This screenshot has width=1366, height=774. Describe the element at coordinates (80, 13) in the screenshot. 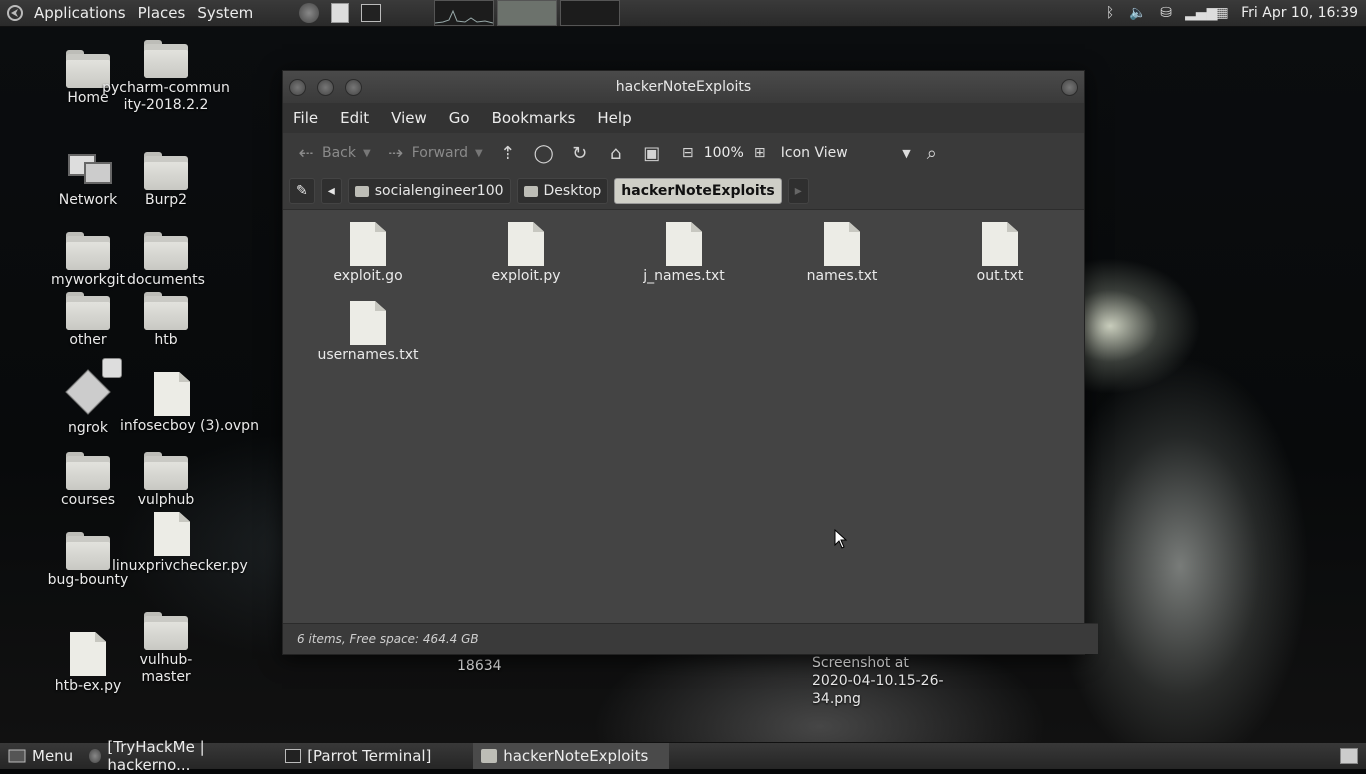

I see `applications-menu: Applications` at that location.